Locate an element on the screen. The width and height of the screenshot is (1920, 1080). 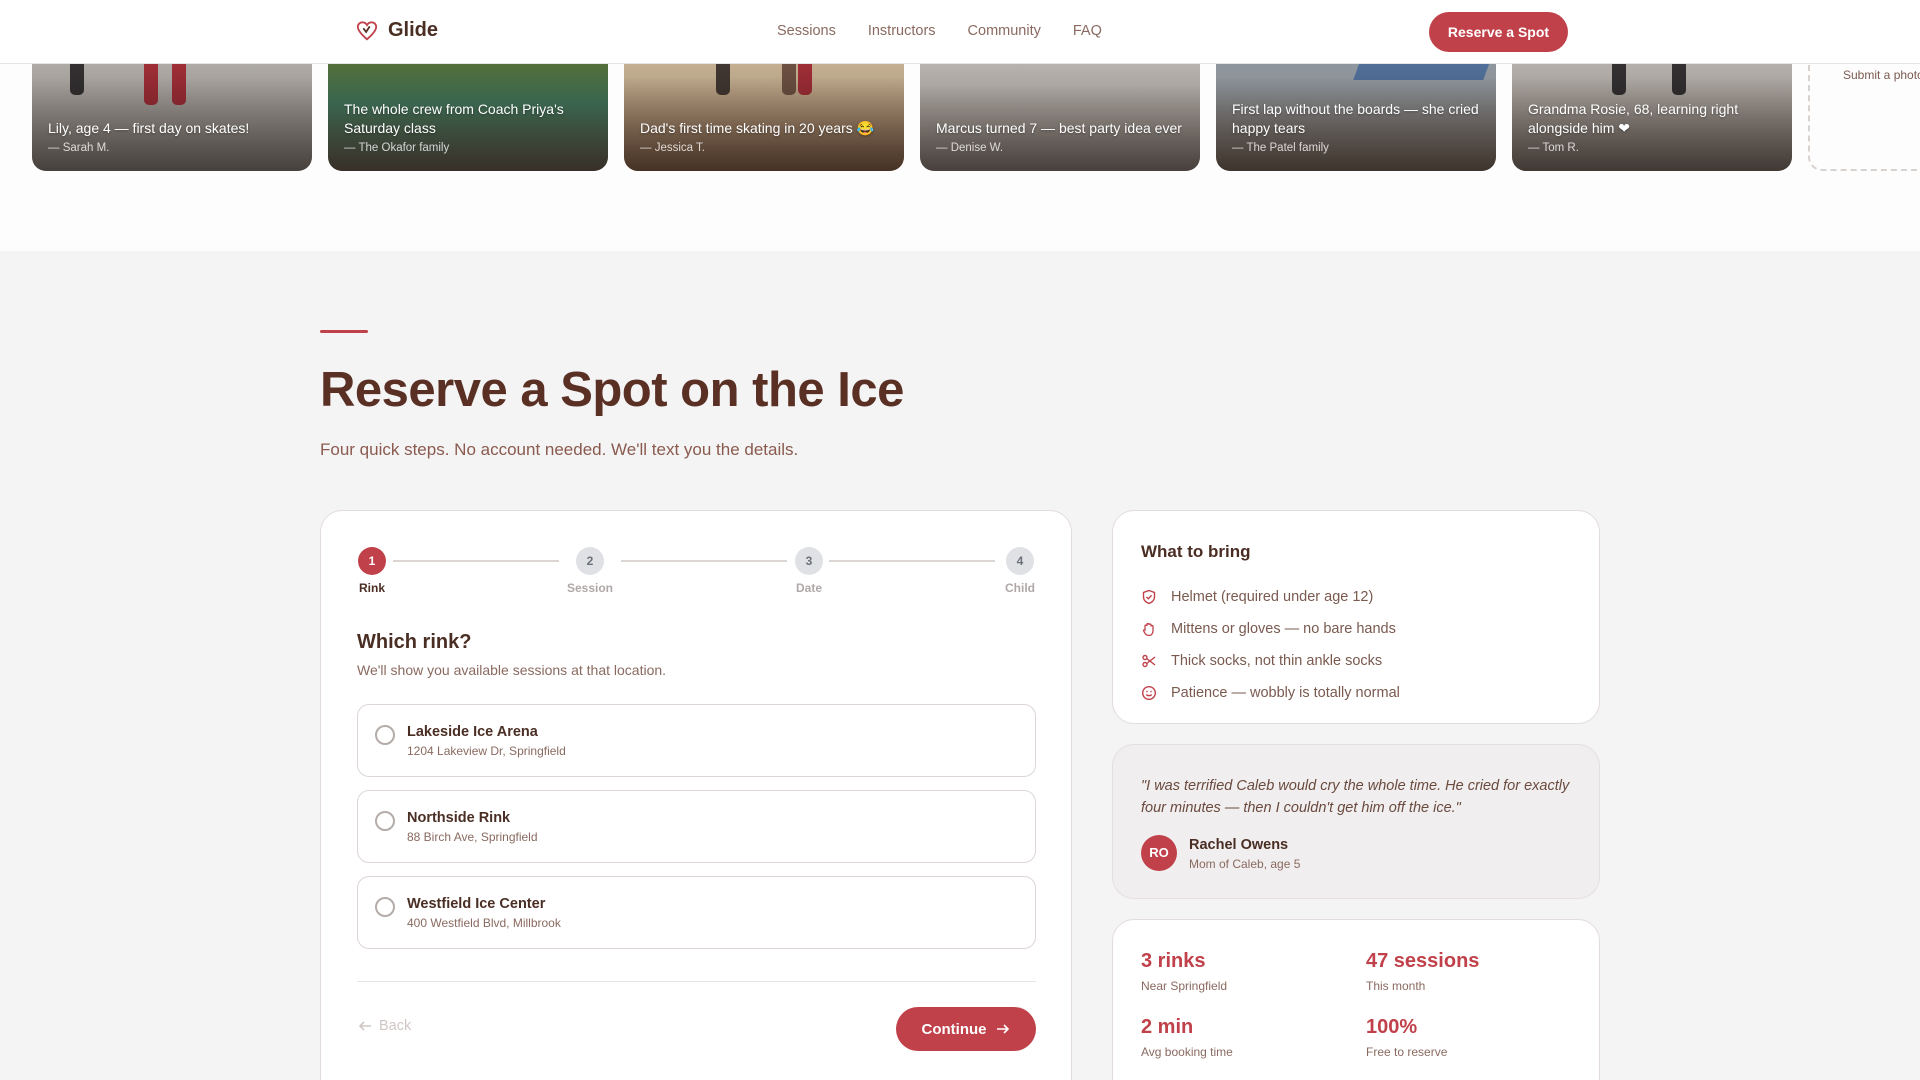
scissors-icon is located at coordinates (1149, 661).